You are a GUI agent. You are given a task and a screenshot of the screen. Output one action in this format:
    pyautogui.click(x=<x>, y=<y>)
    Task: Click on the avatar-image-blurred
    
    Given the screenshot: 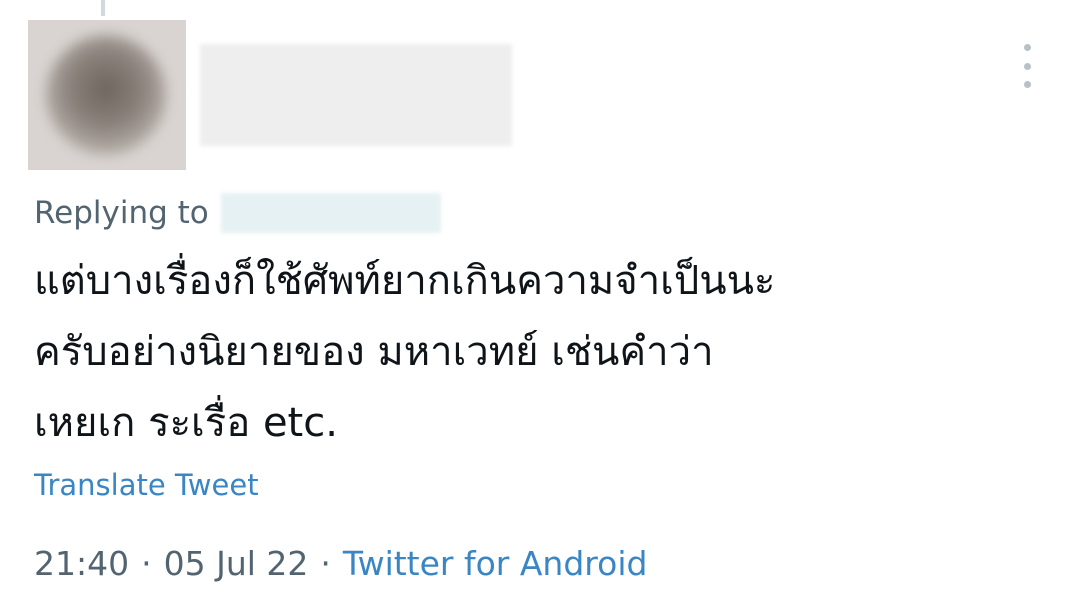 What is the action you would take?
    pyautogui.click(x=106, y=95)
    